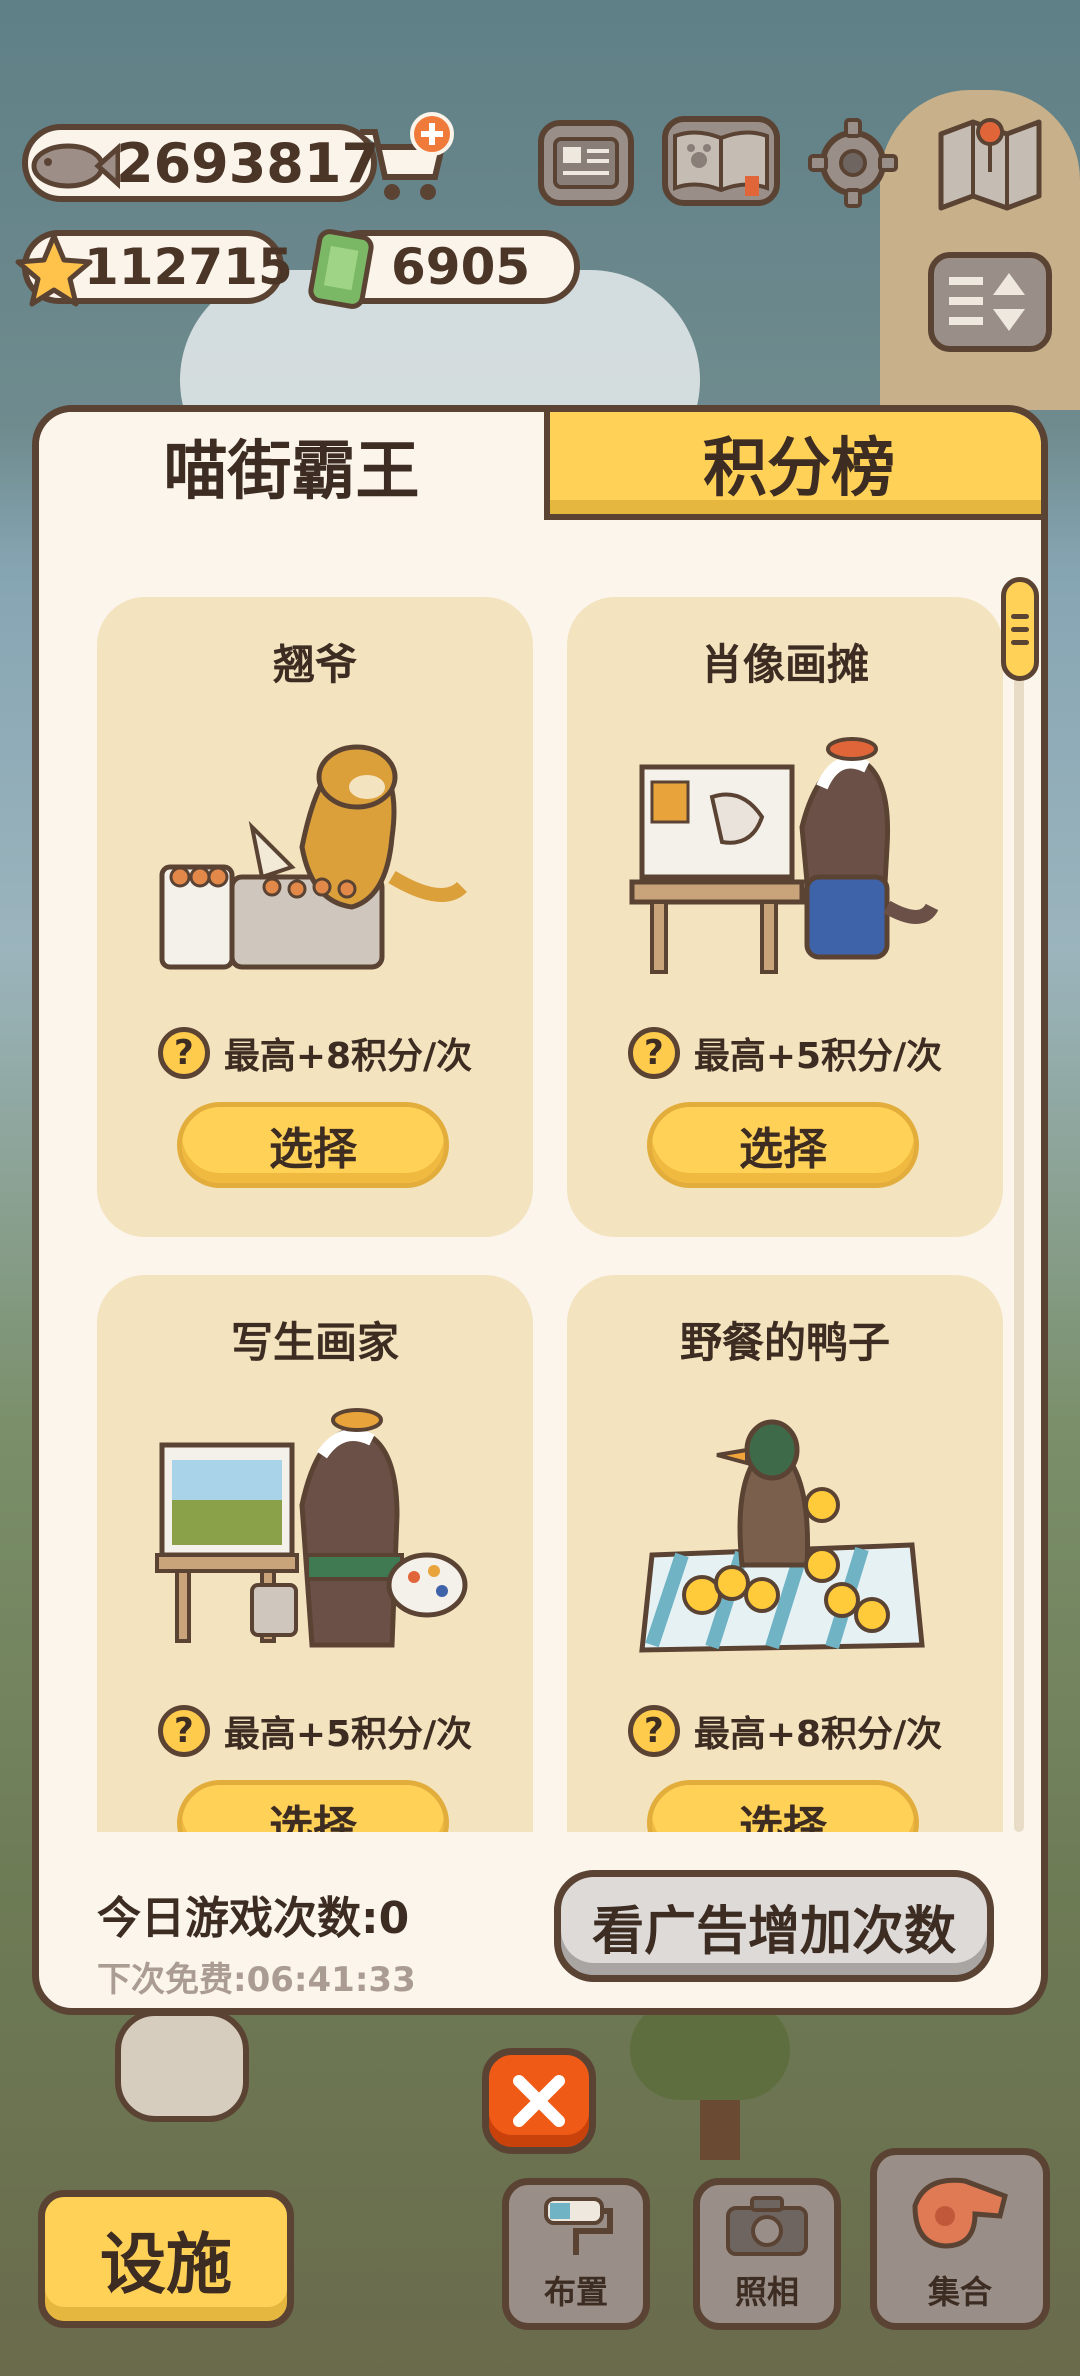 The image size is (1080, 2376). What do you see at coordinates (792, 466) in the screenshot?
I see `tab-points-ranking: 积分榜` at bounding box center [792, 466].